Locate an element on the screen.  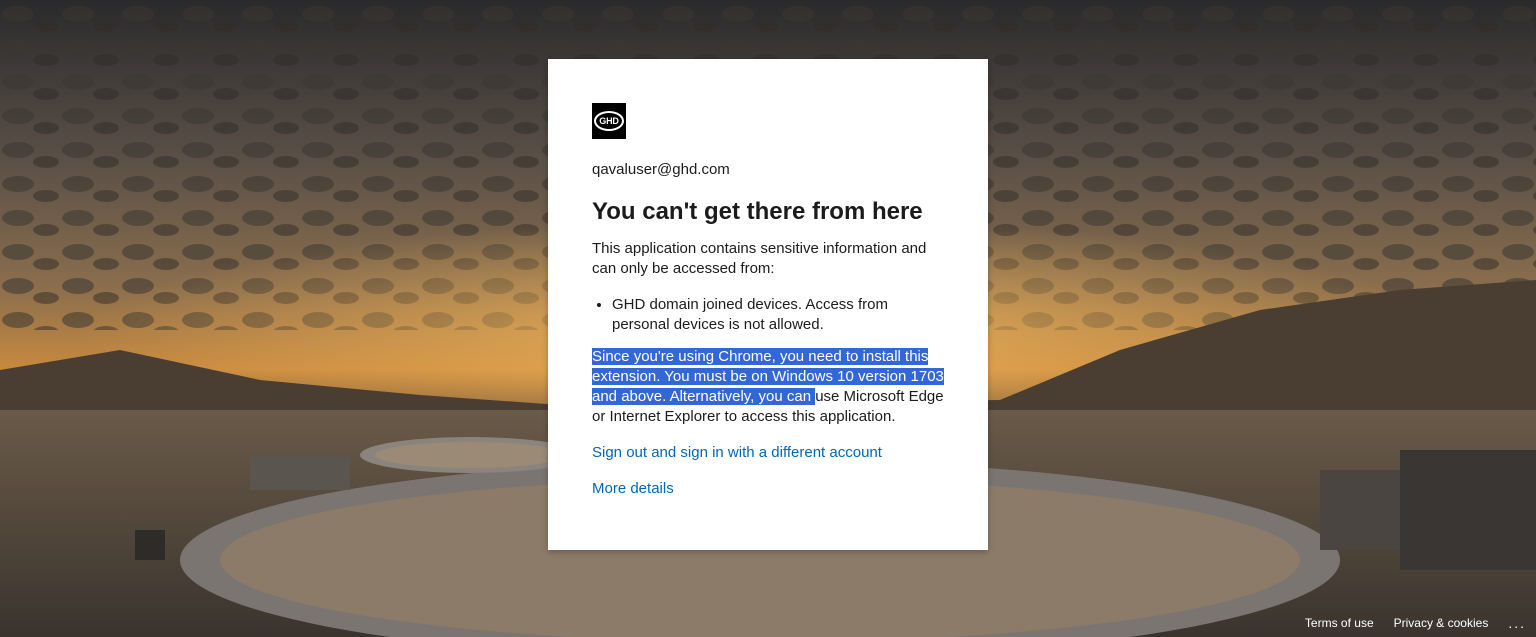
privacy-cookies-link: Privacy & cookies is located at coordinates (1441, 623).